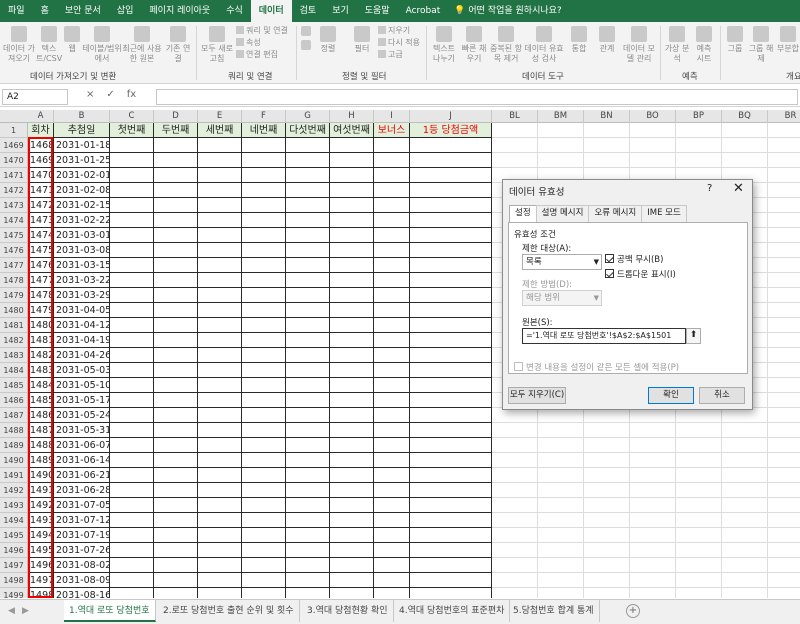  I want to click on header-cell: 추첨일, so click(82, 130).